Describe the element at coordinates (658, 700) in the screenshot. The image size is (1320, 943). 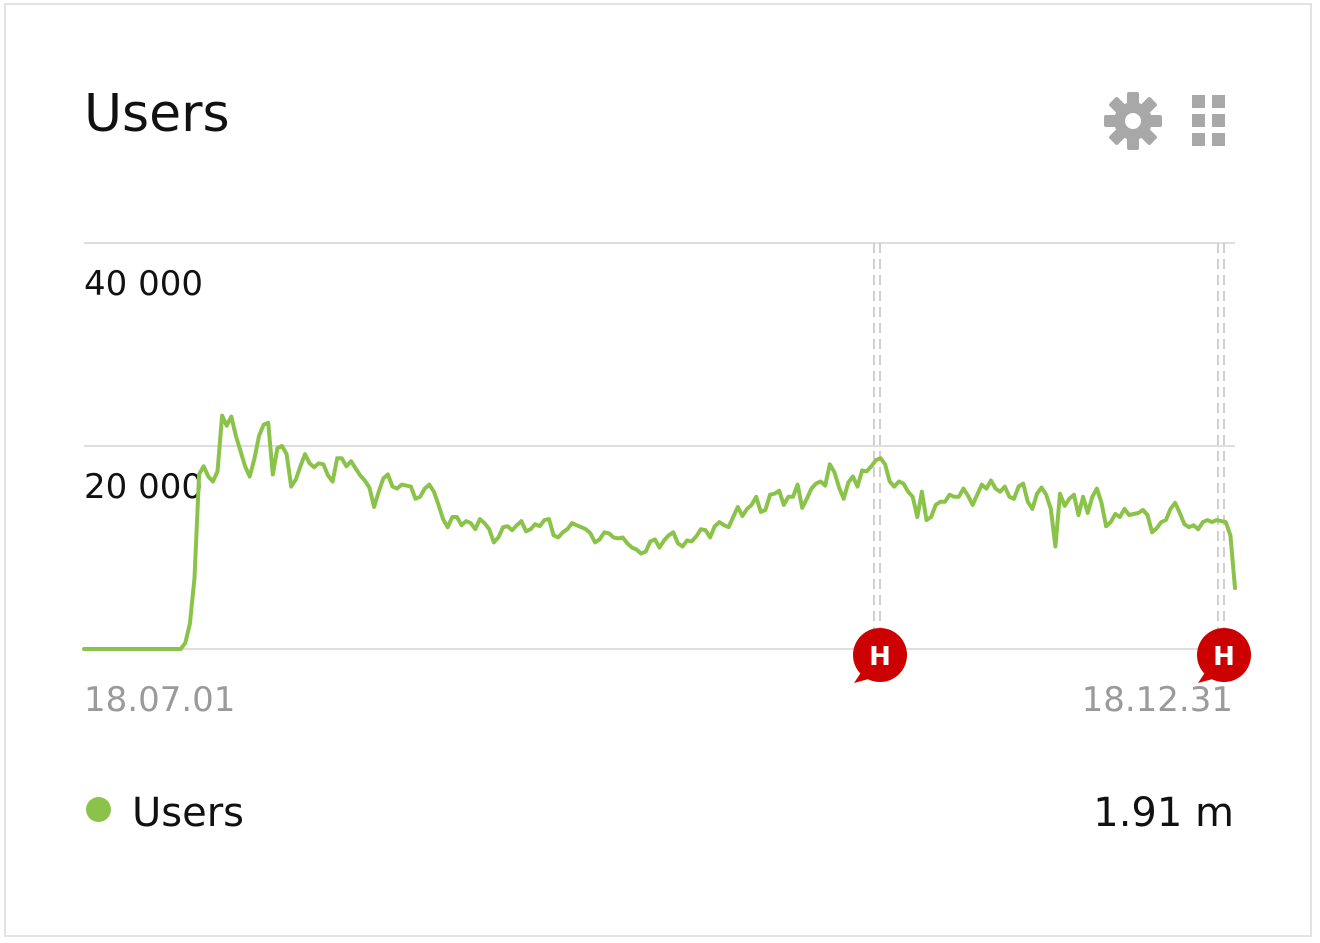
I see `x-axis-ticks: 18.07.01 18.12.31` at that location.